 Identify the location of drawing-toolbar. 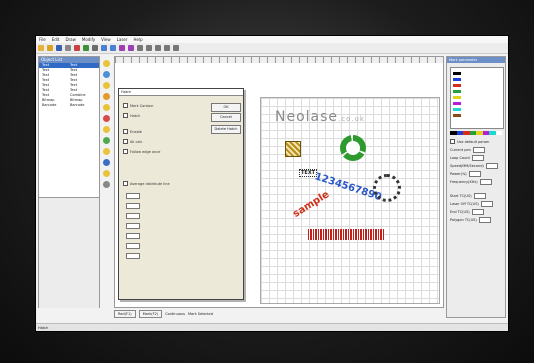
(106, 153).